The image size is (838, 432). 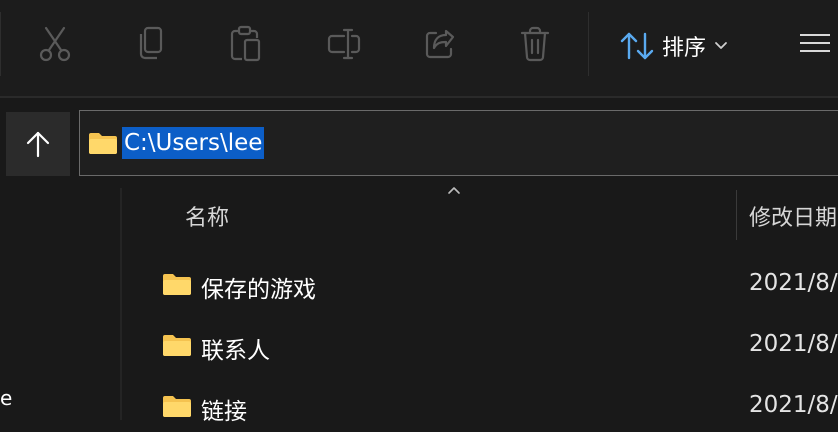 I want to click on view-options-button, so click(x=815, y=45).